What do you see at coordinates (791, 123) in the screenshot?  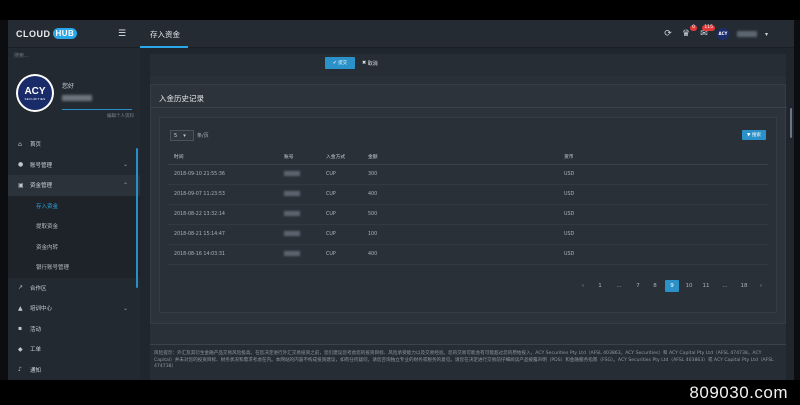 I see `page-scrollbar` at bounding box center [791, 123].